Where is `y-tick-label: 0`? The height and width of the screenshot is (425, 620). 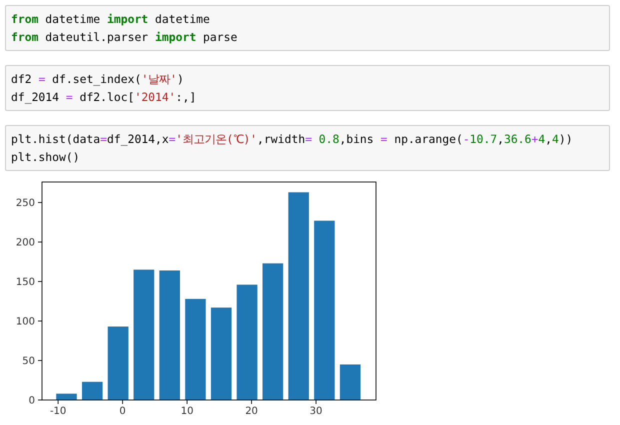
y-tick-label: 0 is located at coordinates (31, 401).